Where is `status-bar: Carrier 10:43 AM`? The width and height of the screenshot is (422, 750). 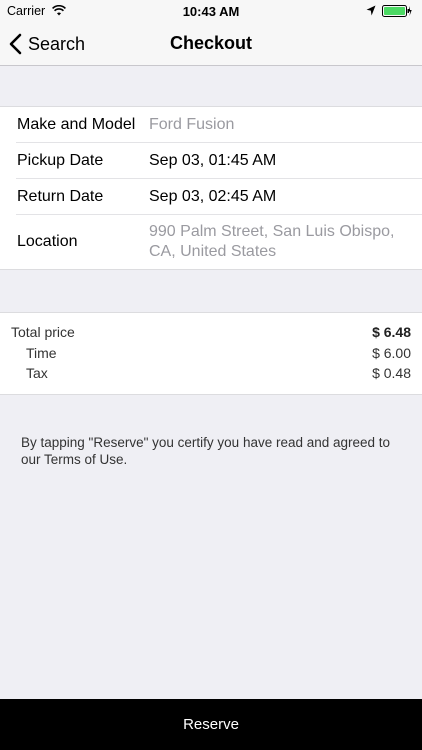 status-bar: Carrier 10:43 AM is located at coordinates (211, 11).